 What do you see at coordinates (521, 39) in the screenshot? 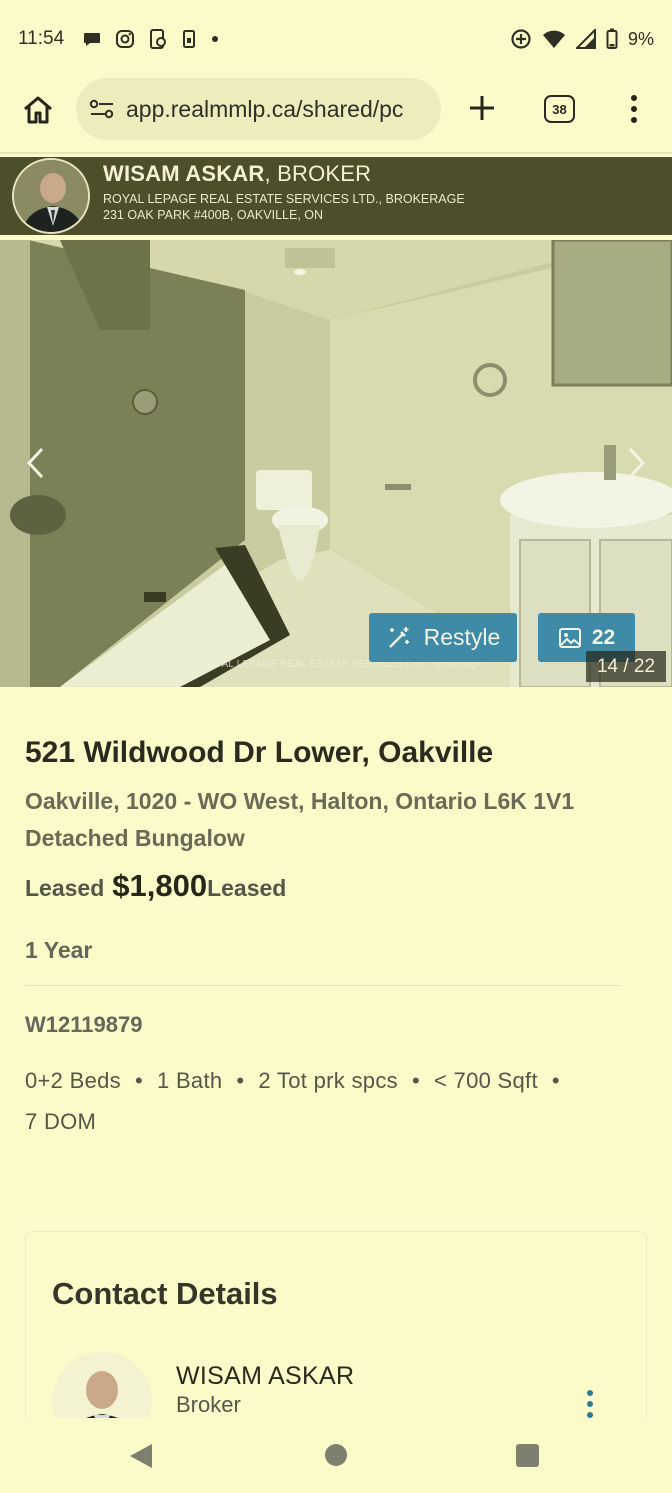
I see `sync-icon` at bounding box center [521, 39].